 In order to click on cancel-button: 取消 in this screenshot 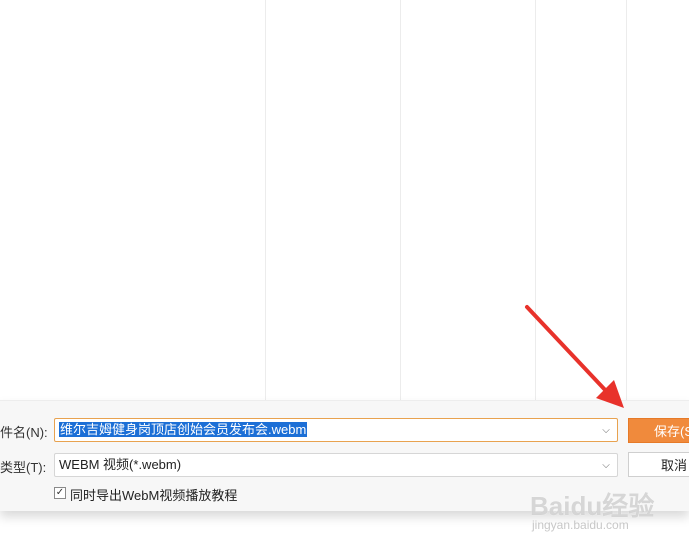, I will do `click(658, 464)`.